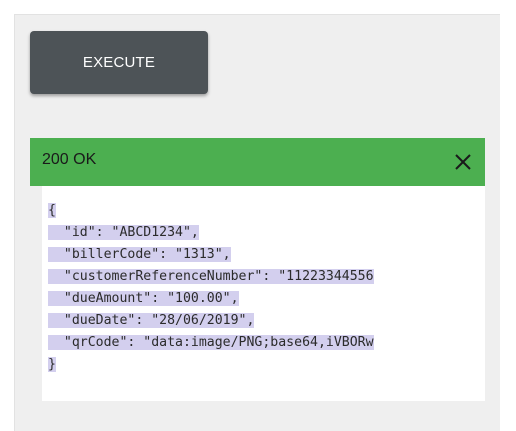 This screenshot has width=516, height=431. Describe the element at coordinates (257, 162) in the screenshot. I see `response-status-bar: 200 OK` at that location.